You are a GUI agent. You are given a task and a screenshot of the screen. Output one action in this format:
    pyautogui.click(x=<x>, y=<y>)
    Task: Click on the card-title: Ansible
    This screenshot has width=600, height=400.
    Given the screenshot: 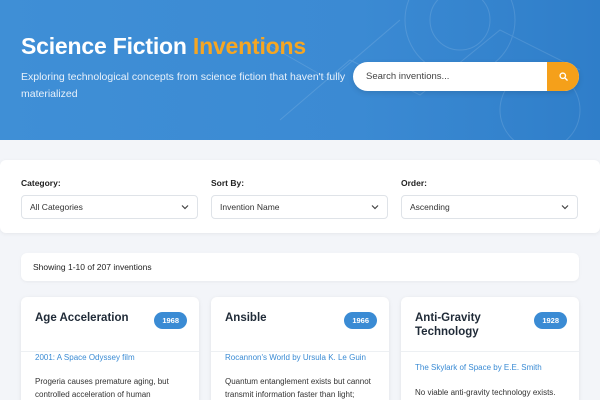 What is the action you would take?
    pyautogui.click(x=246, y=318)
    